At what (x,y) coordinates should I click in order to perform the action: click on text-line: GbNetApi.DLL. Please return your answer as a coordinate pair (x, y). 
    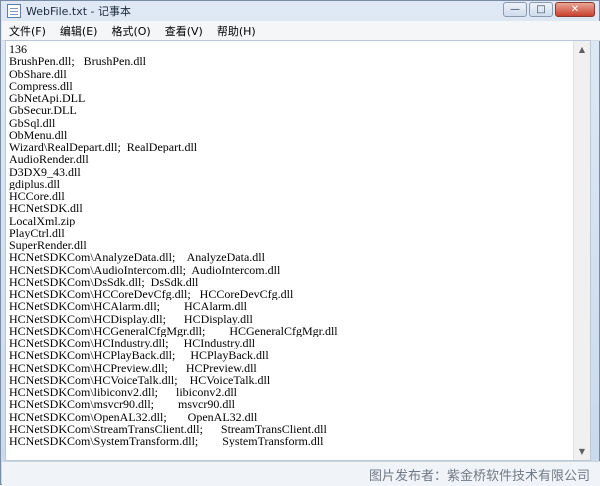
    Looking at the image, I should click on (47, 98).